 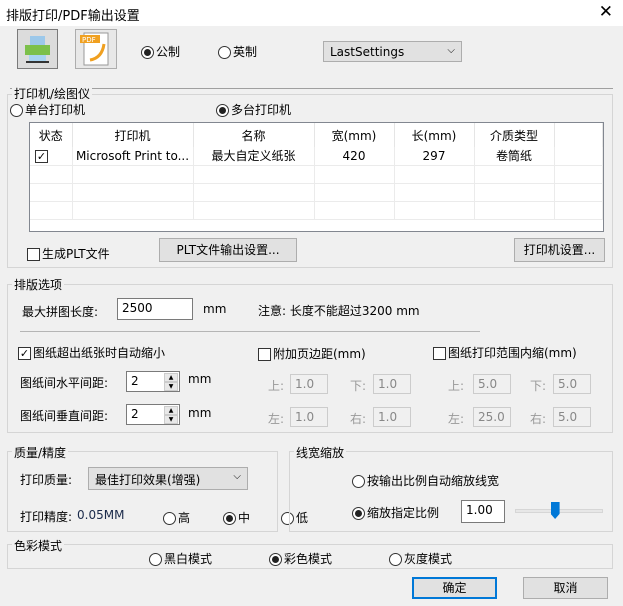 I want to click on radio-label: 灰度模式, so click(x=428, y=559).